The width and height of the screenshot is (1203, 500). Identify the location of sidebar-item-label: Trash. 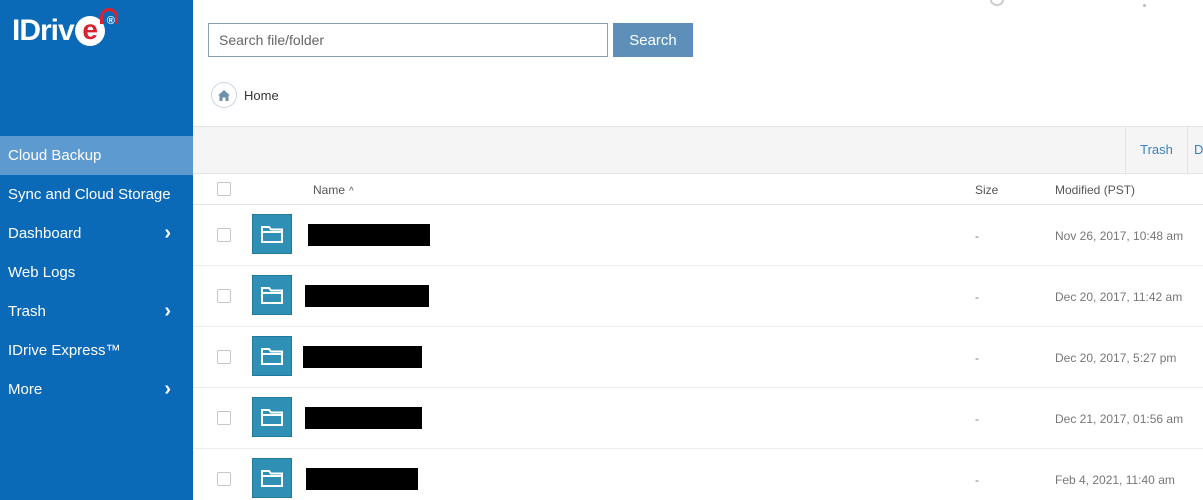
(27, 311).